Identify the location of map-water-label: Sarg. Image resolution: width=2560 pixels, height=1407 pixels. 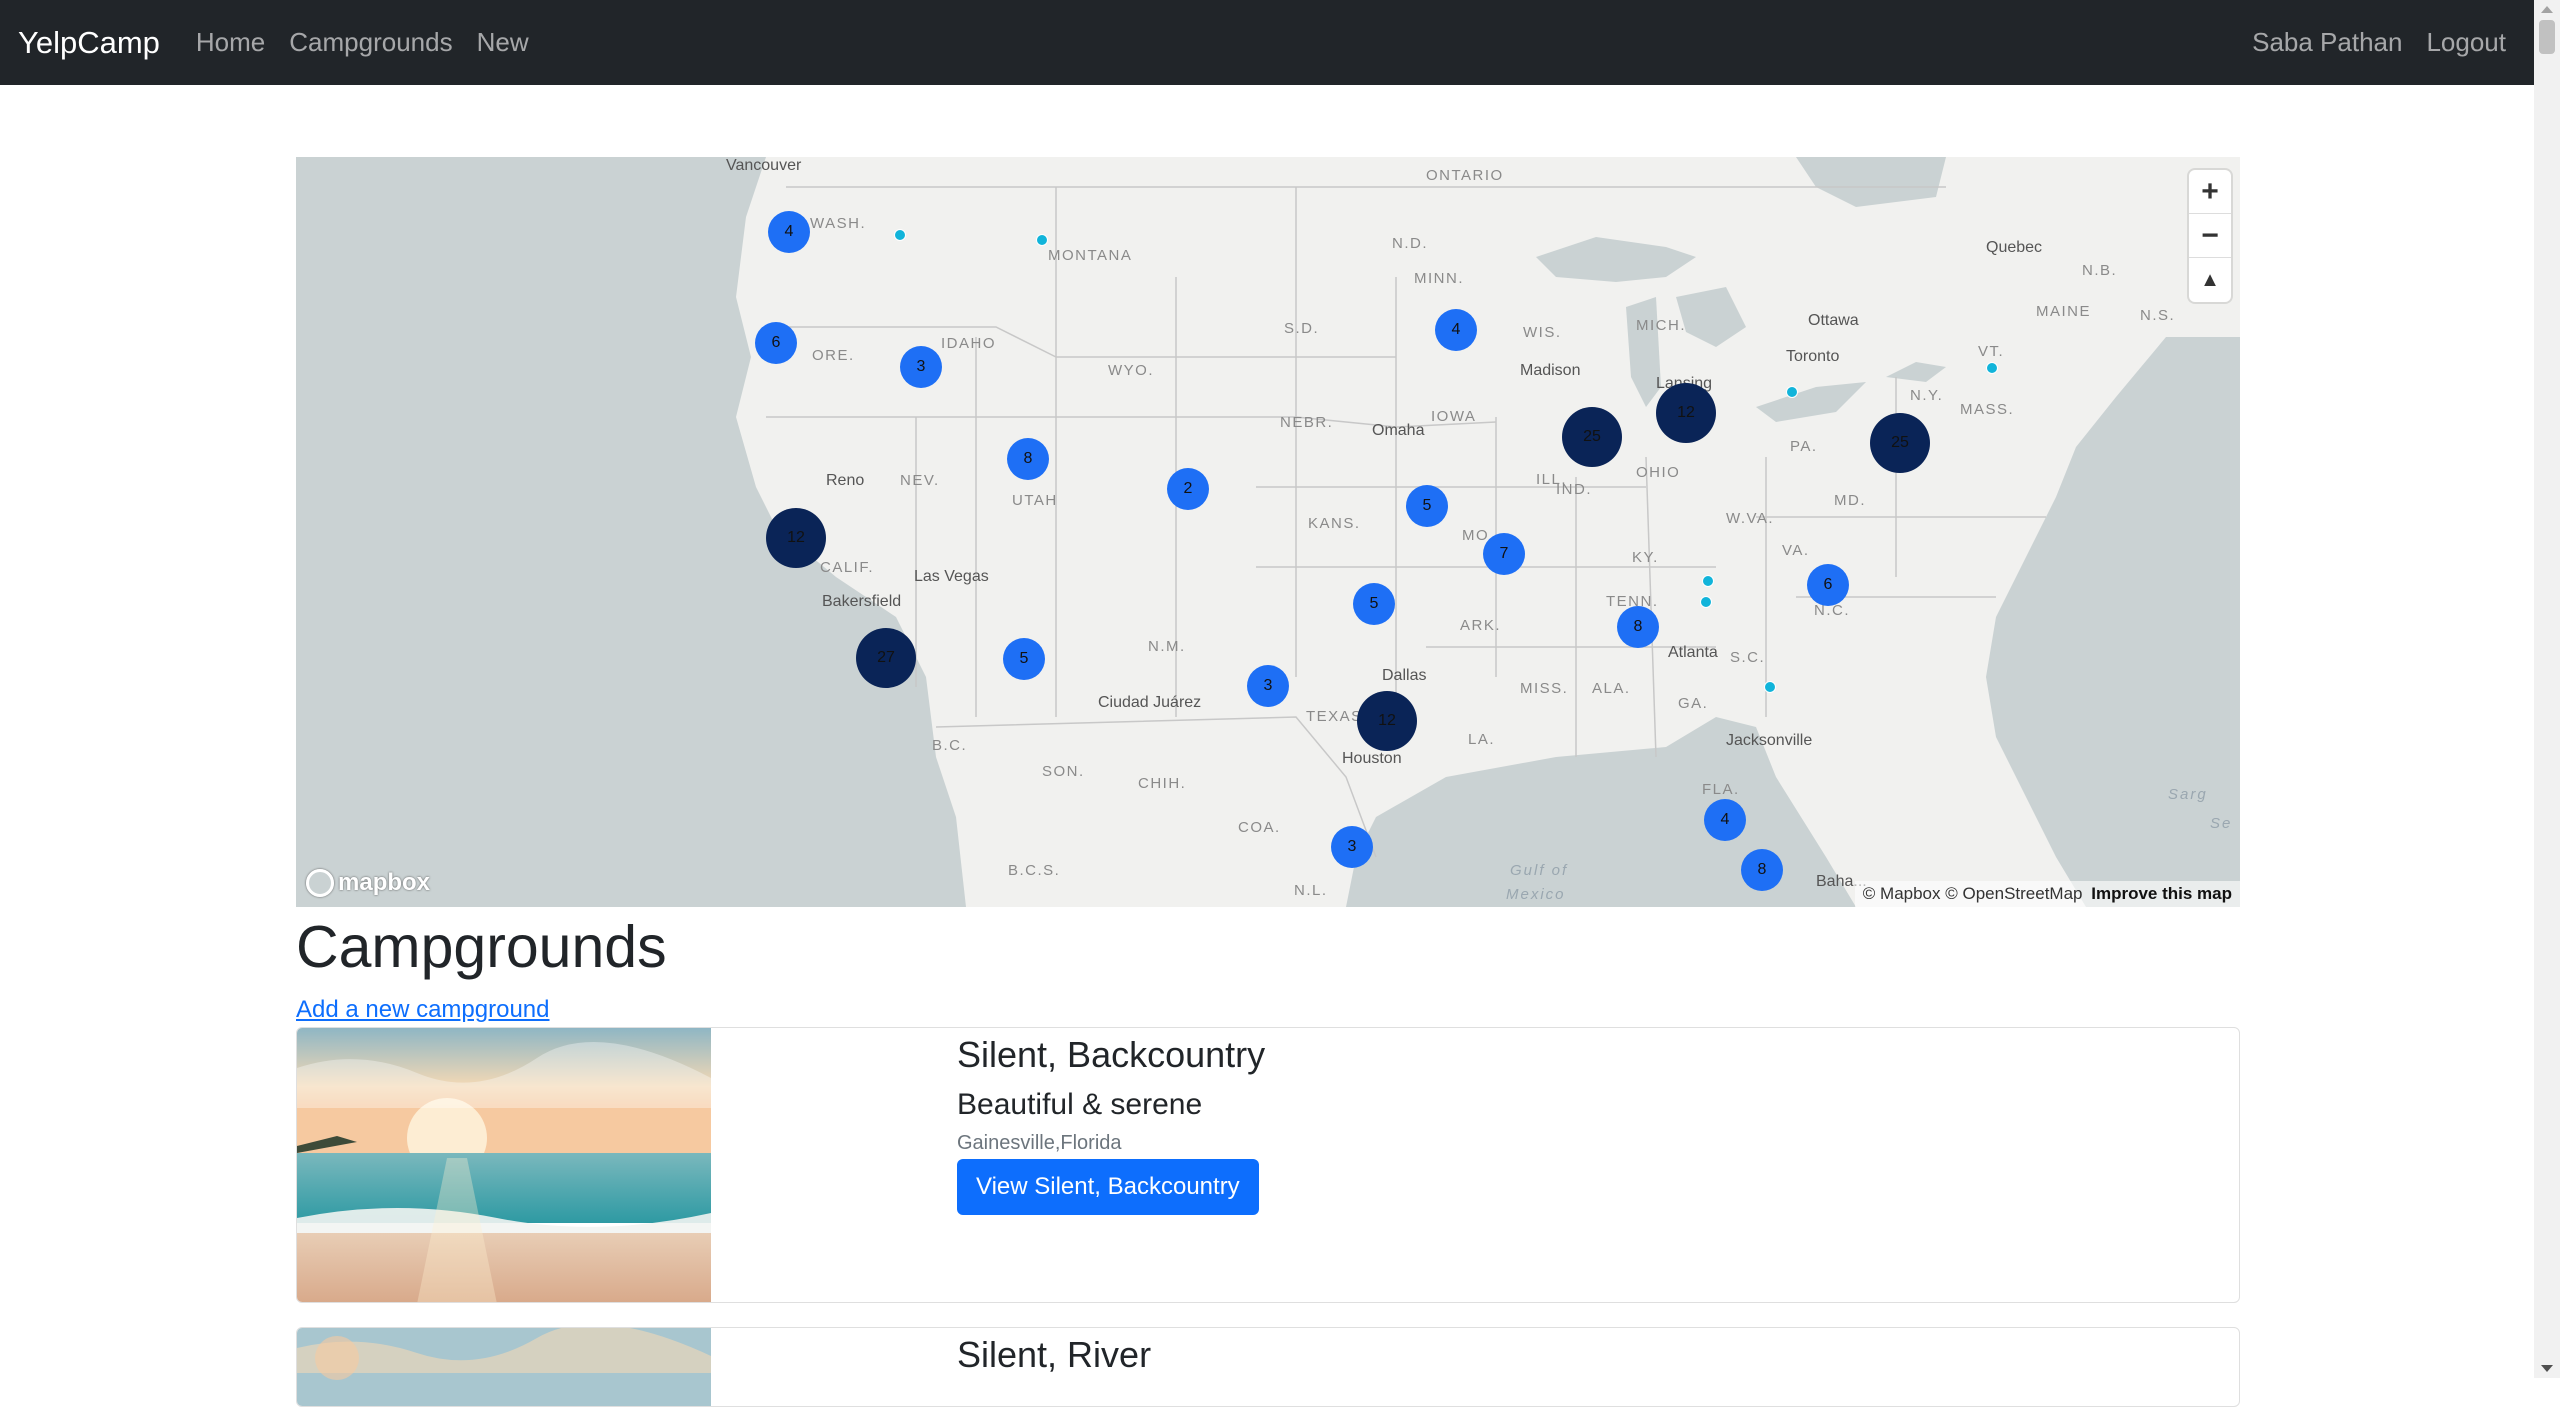
(2188, 794).